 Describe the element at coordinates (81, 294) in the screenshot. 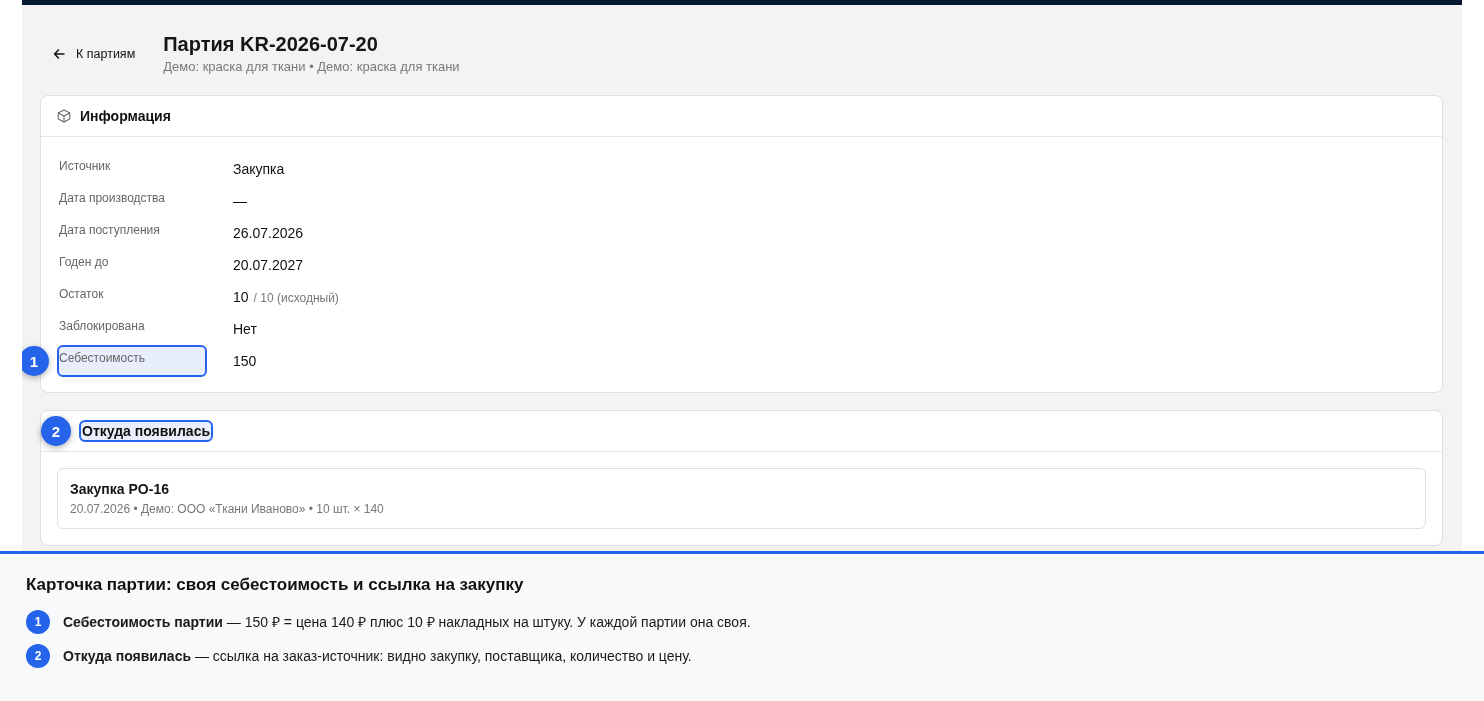

I see `field-label: Остаток` at that location.